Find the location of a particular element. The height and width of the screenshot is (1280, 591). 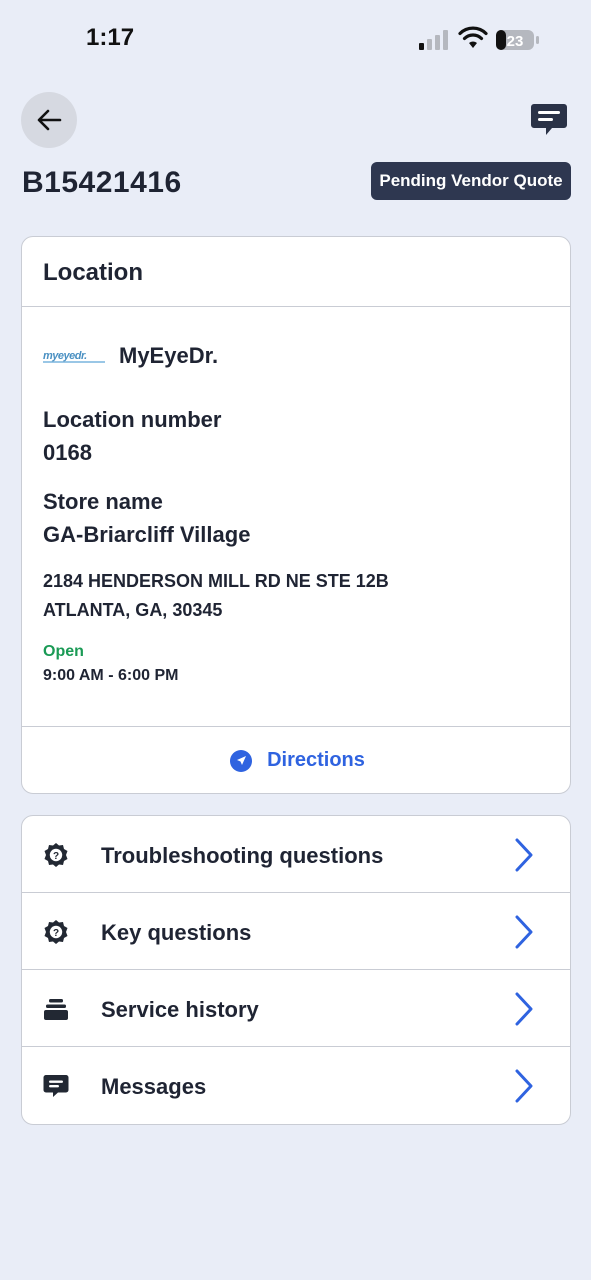

menu-label: Service history is located at coordinates (180, 1009).